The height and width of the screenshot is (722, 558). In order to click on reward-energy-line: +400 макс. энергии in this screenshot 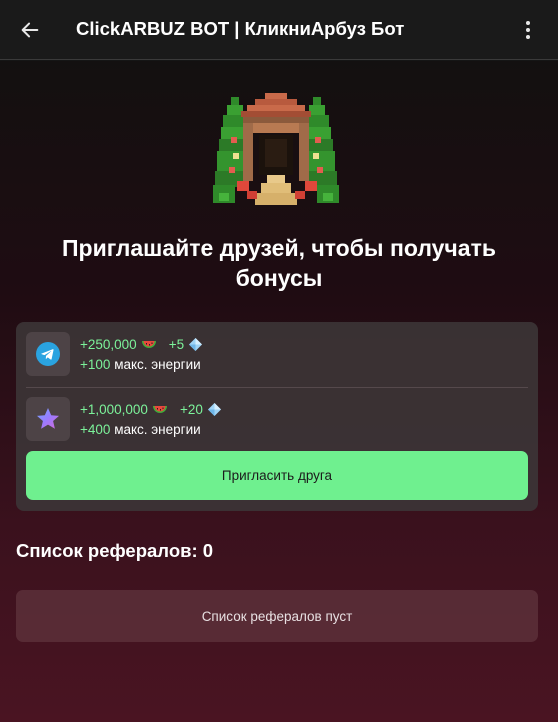, I will do `click(140, 429)`.